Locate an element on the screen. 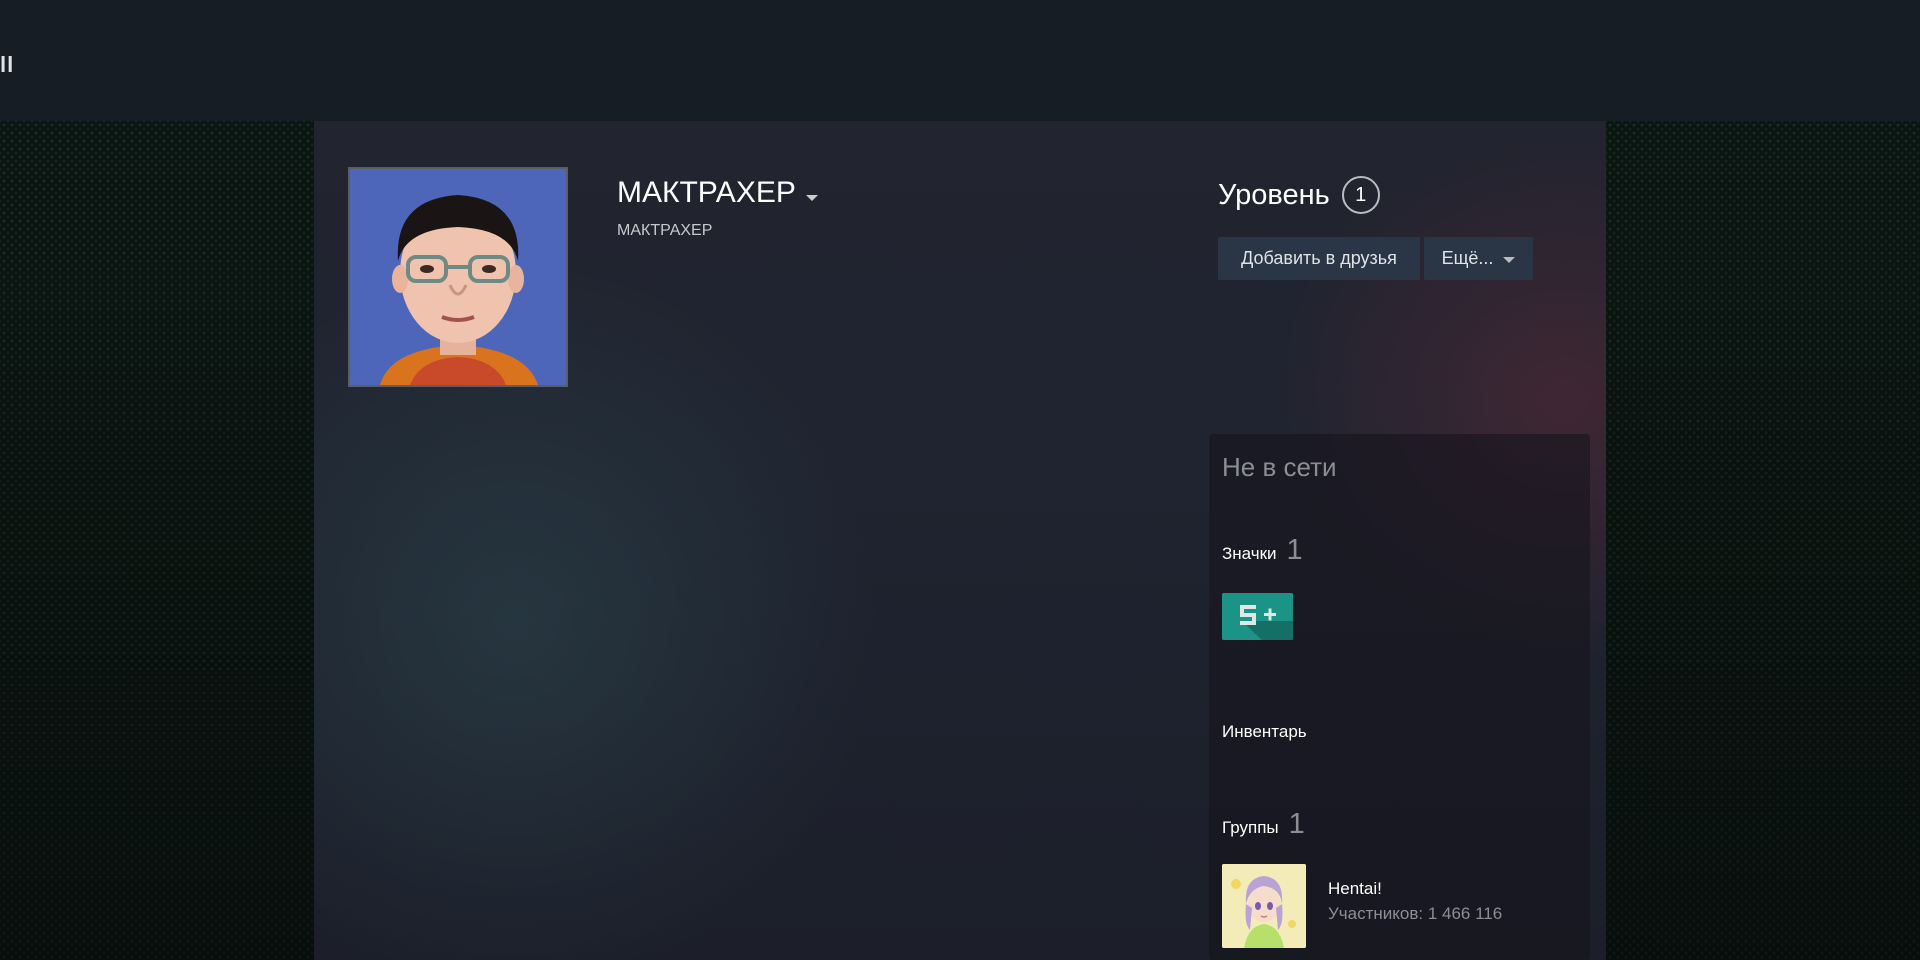 This screenshot has width=1920, height=960. profile-avatar is located at coordinates (458, 277).